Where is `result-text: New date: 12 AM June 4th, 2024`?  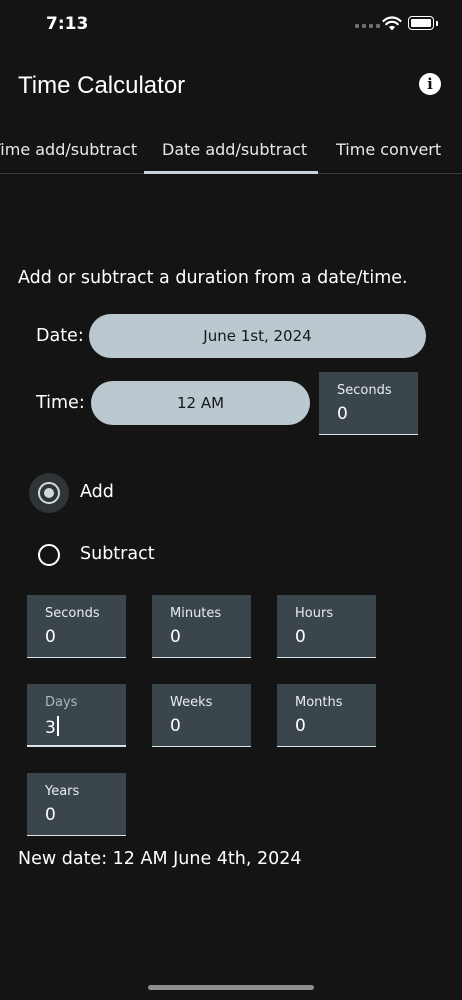 result-text: New date: 12 AM June 4th, 2024 is located at coordinates (160, 859).